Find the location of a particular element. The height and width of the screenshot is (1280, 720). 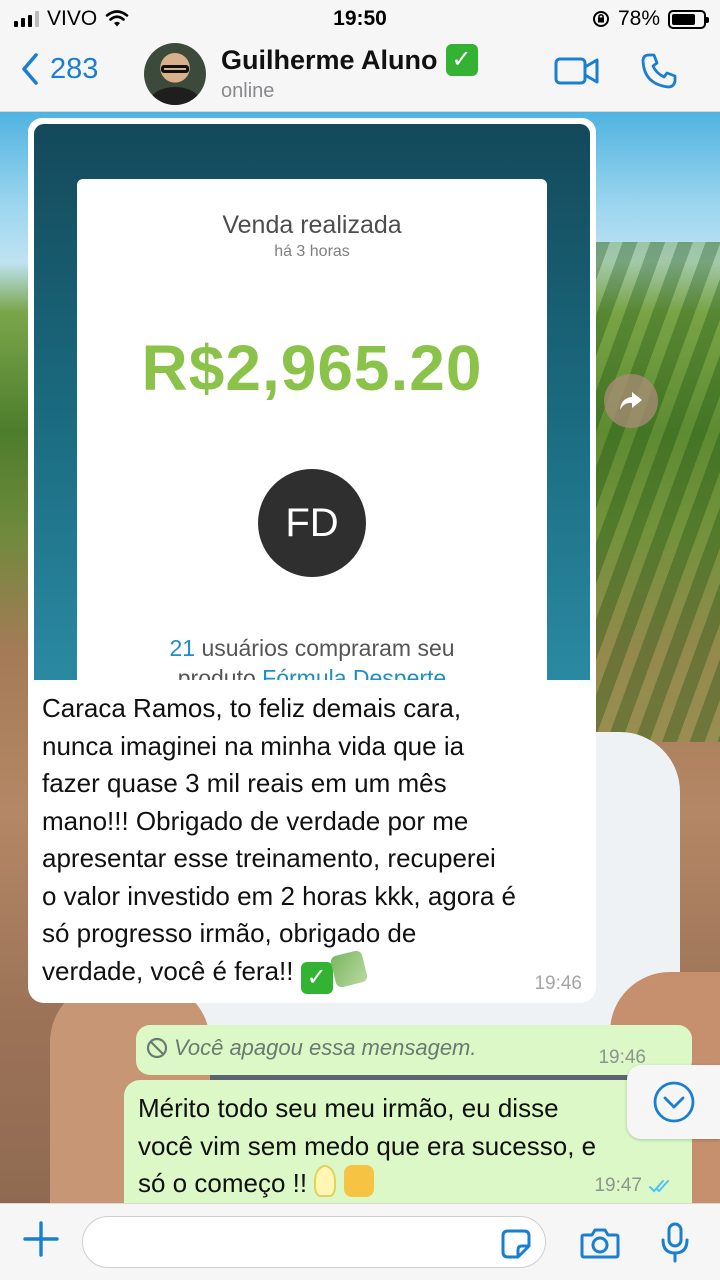

contact-name: Guilherme Aluno ✓ is located at coordinates (349, 60).